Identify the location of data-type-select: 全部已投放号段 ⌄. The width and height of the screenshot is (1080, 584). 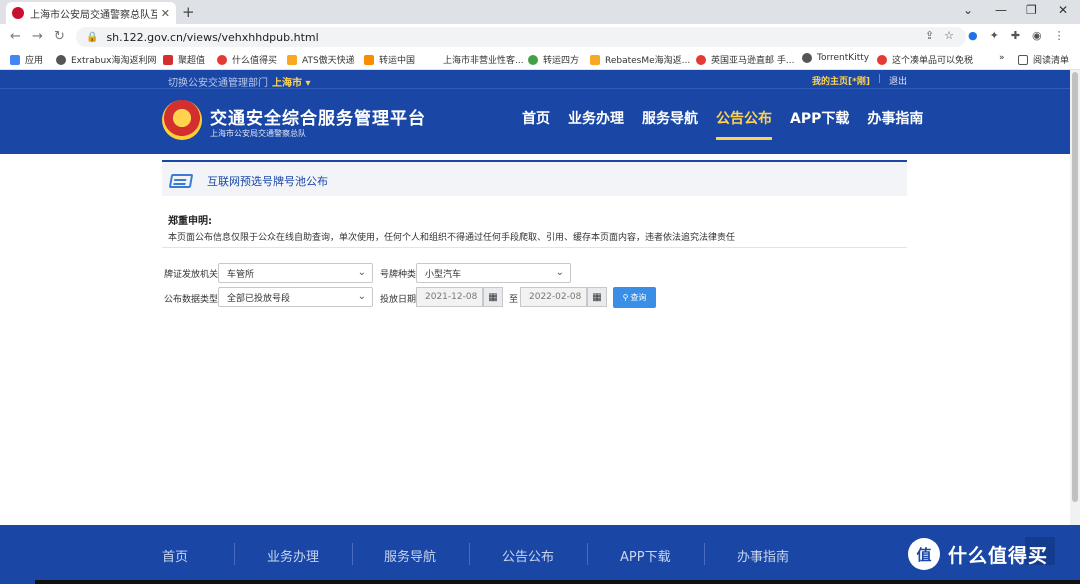
(295, 297).